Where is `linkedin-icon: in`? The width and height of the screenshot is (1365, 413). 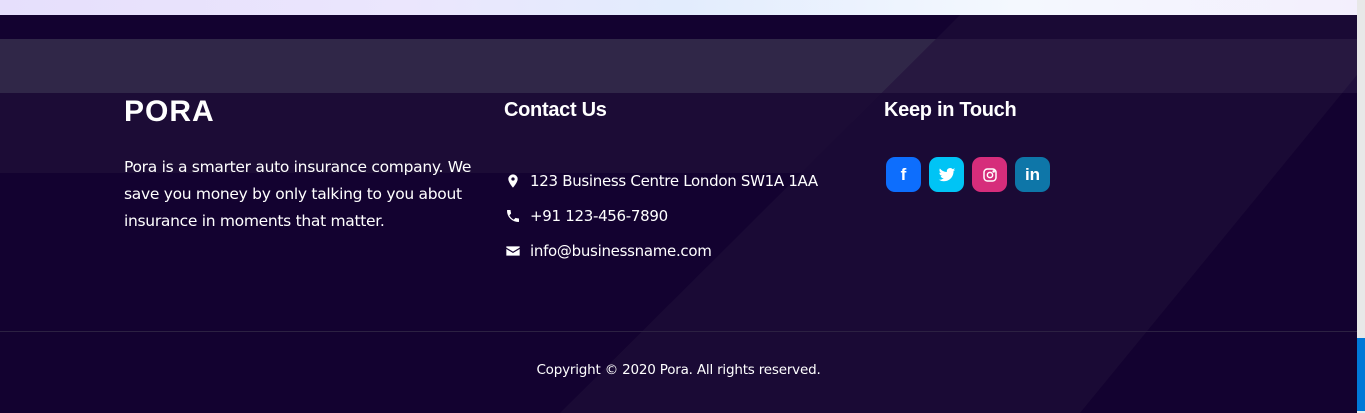
linkedin-icon: in is located at coordinates (1032, 174).